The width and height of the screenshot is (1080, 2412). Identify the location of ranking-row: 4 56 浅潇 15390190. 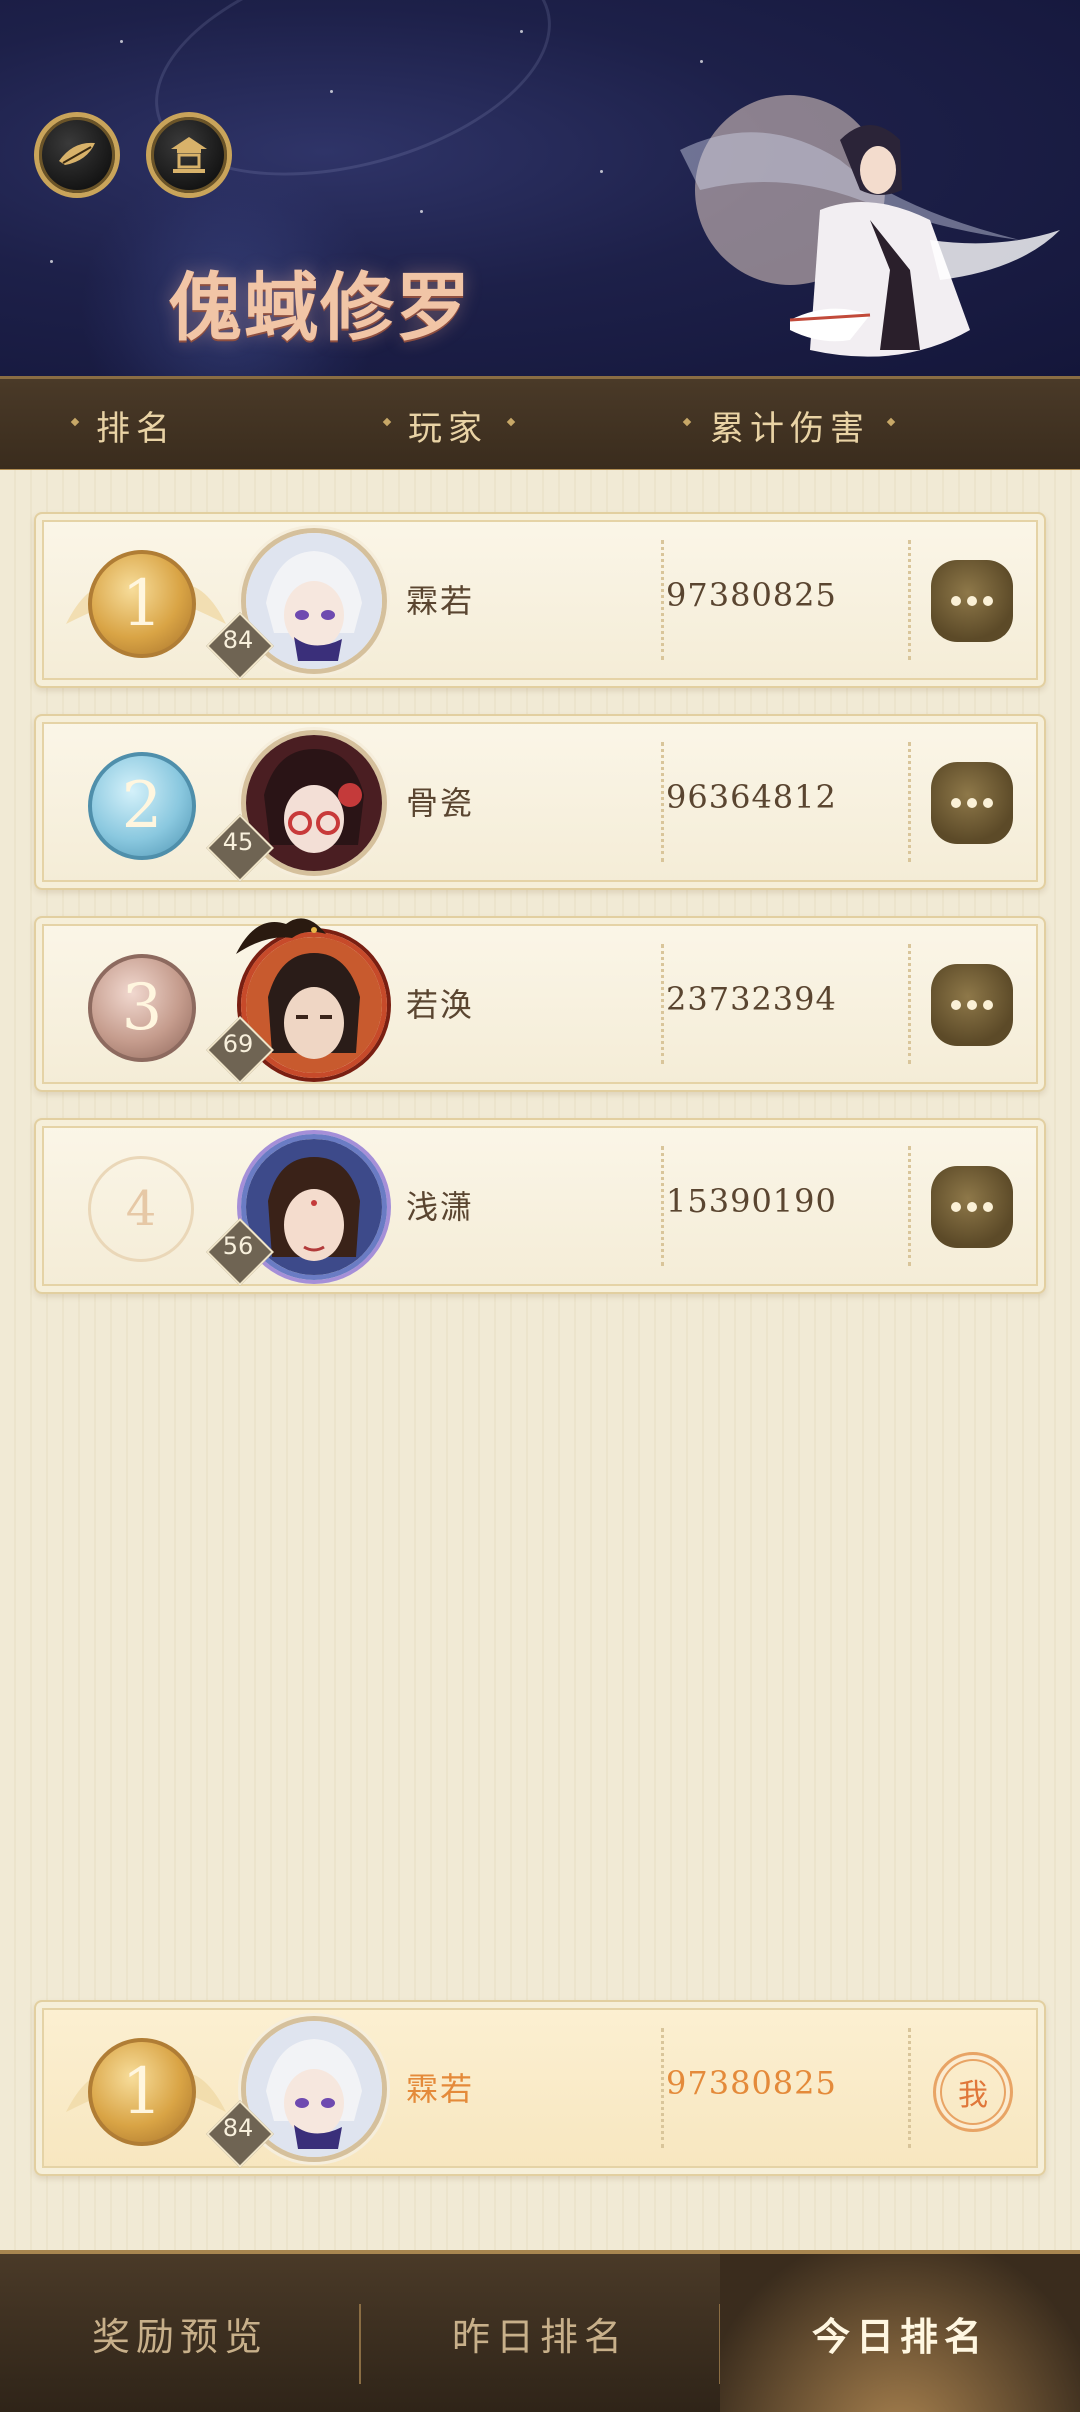
(540, 1206).